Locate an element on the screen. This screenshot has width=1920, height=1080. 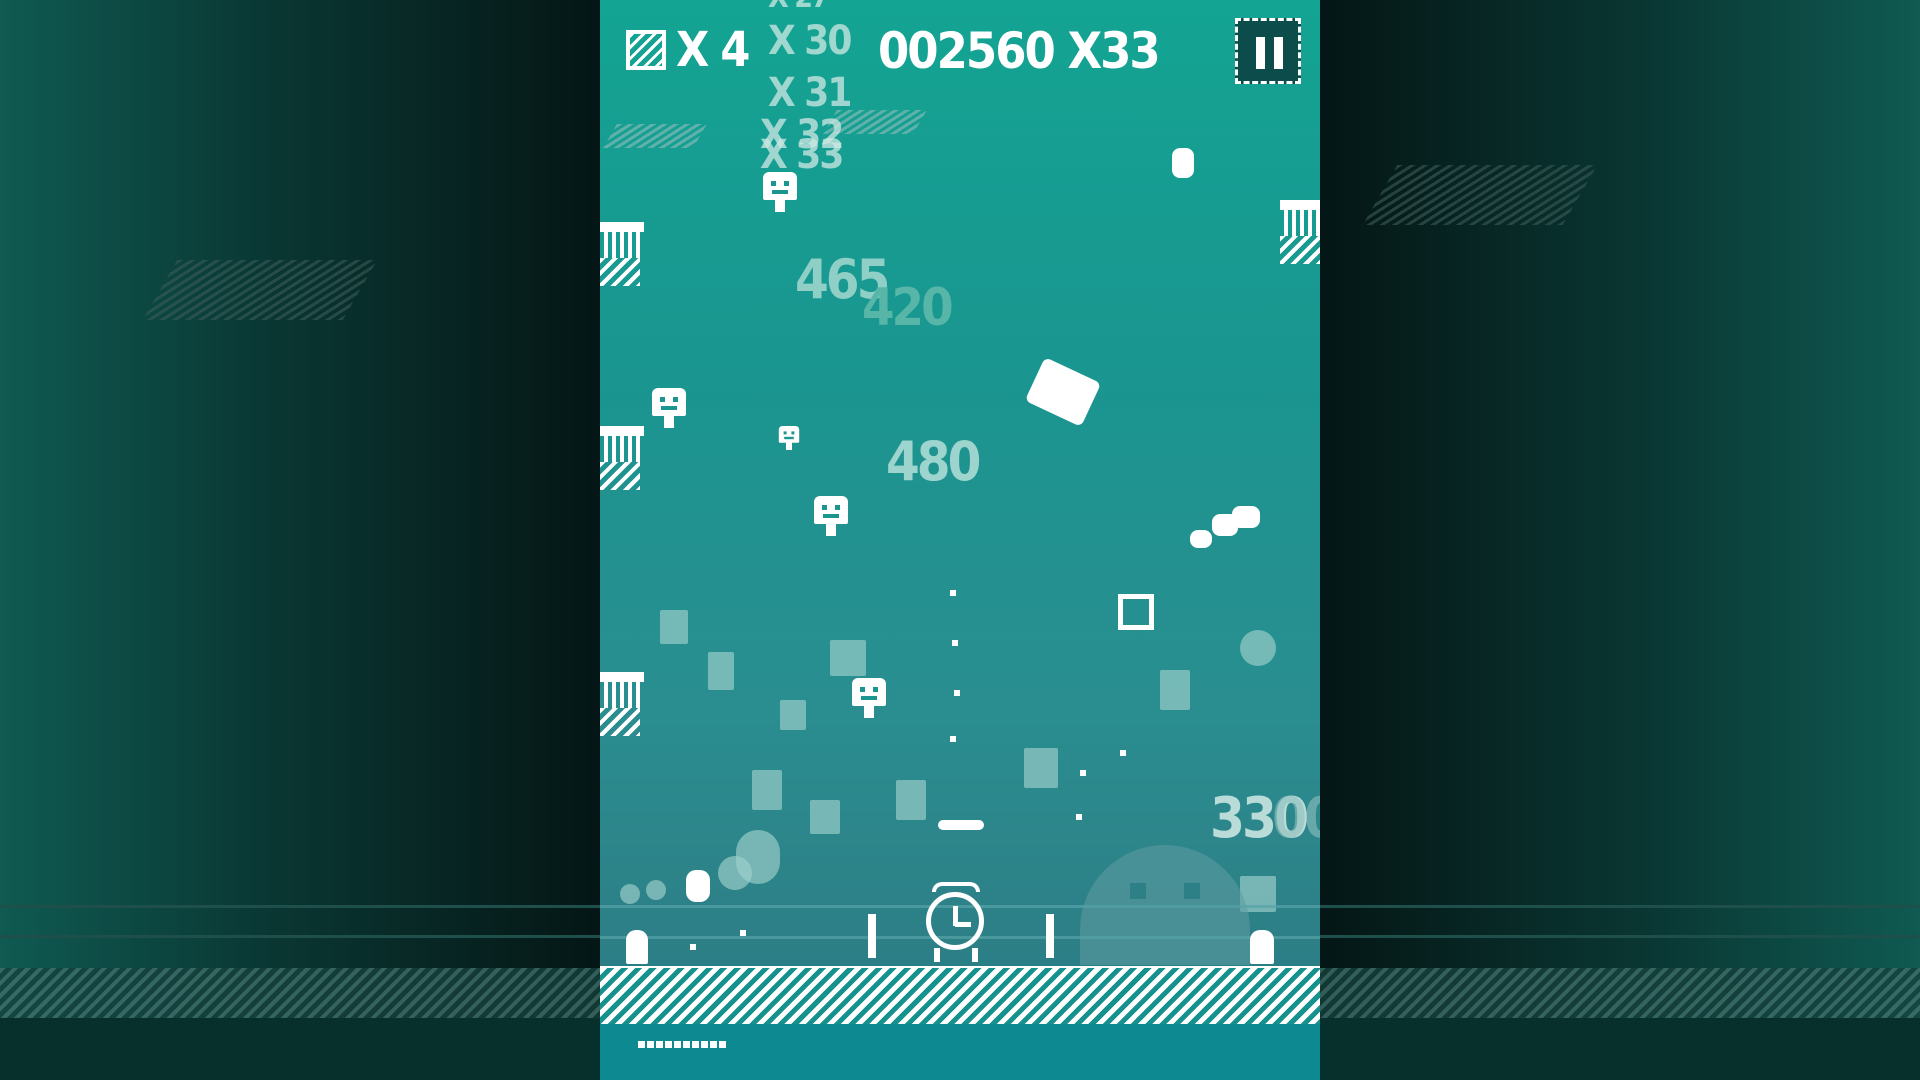
alarm-clock-icon is located at coordinates (957, 921).